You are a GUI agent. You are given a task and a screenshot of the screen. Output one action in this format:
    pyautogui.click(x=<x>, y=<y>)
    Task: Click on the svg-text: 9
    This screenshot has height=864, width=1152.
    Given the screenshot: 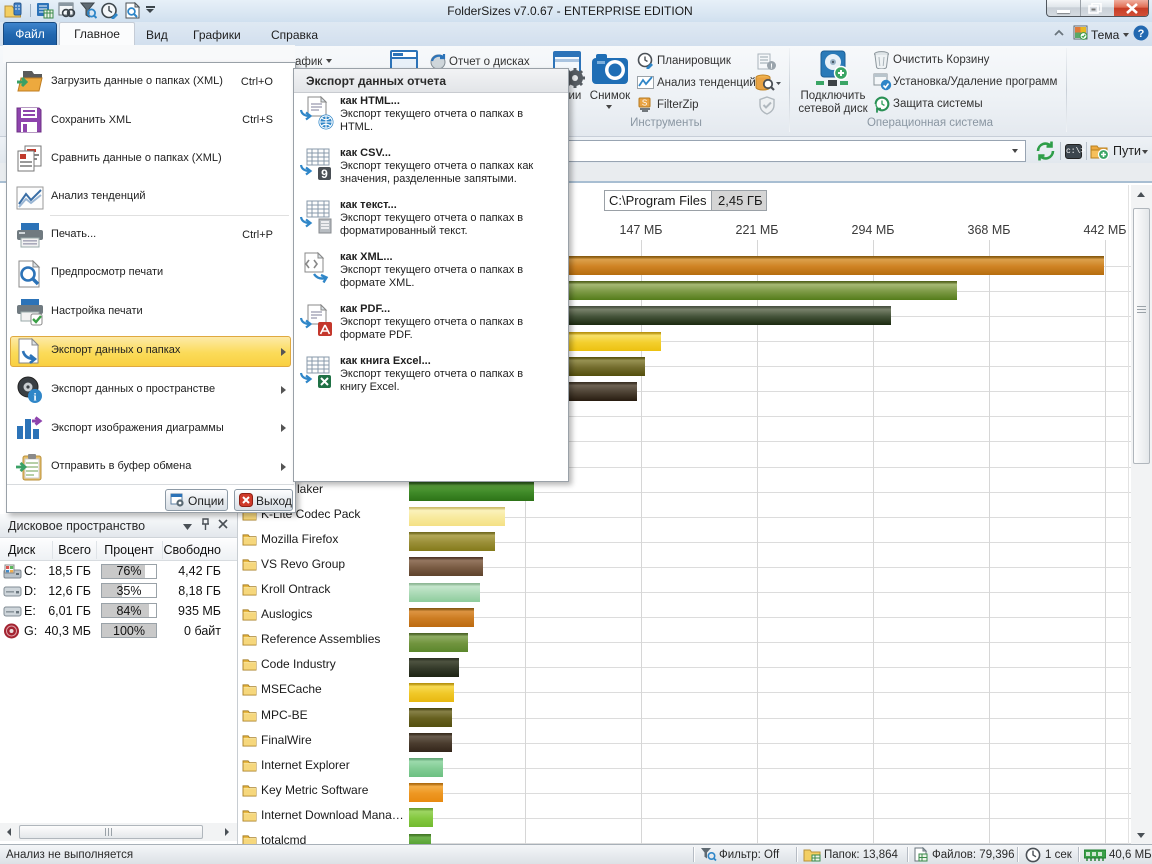 What is the action you would take?
    pyautogui.click(x=324, y=174)
    